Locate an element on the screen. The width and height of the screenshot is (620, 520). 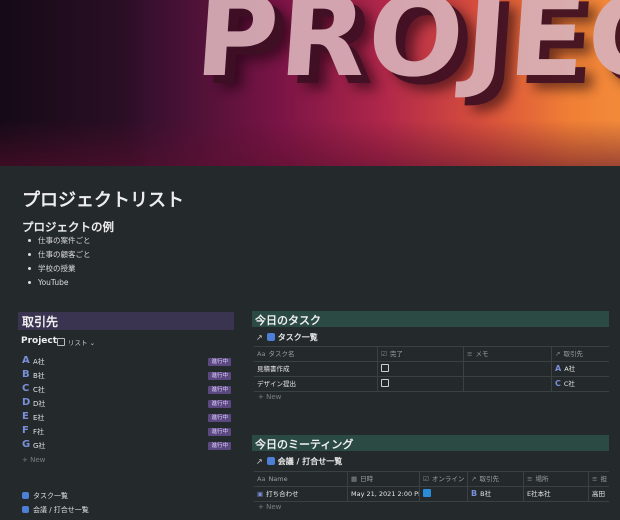
letter-g-icon: G is located at coordinates (26, 444).